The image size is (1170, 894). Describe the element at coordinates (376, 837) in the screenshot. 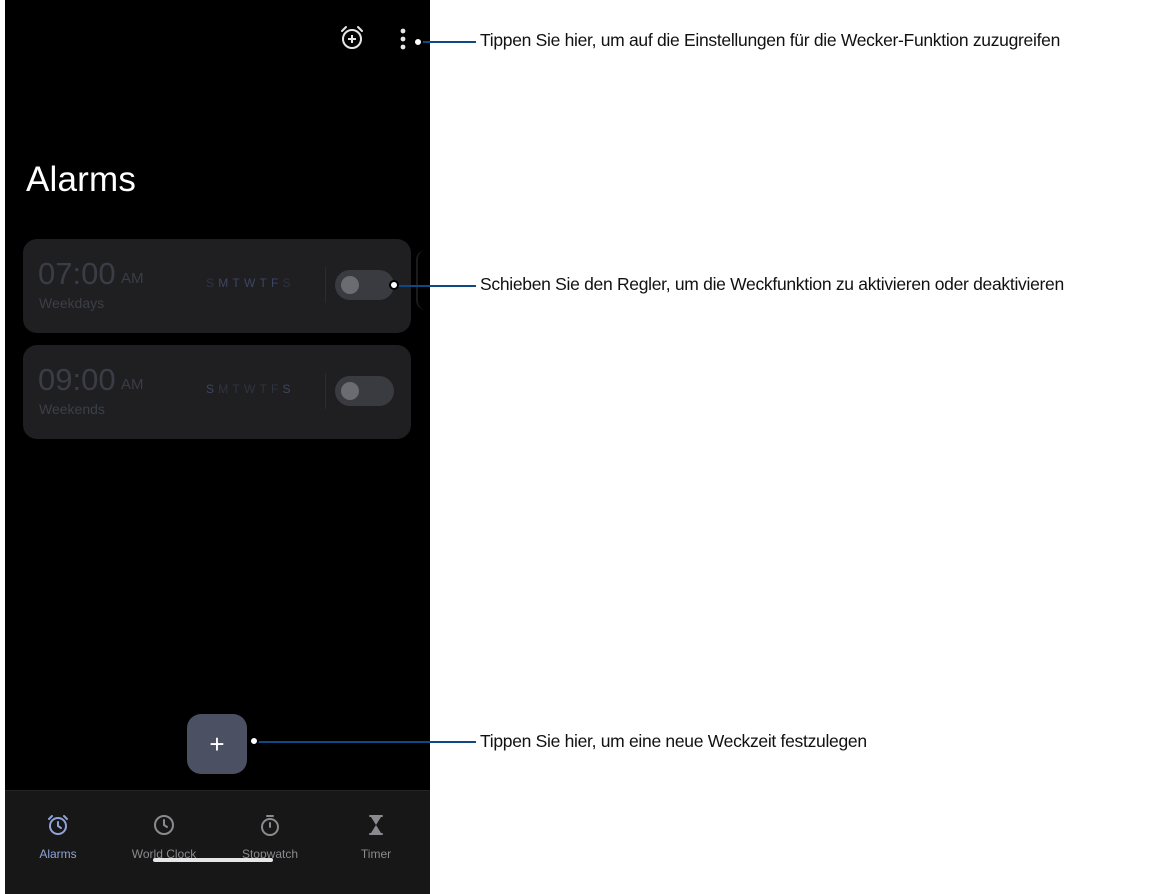

I see `nav-item-timer: Timer` at that location.